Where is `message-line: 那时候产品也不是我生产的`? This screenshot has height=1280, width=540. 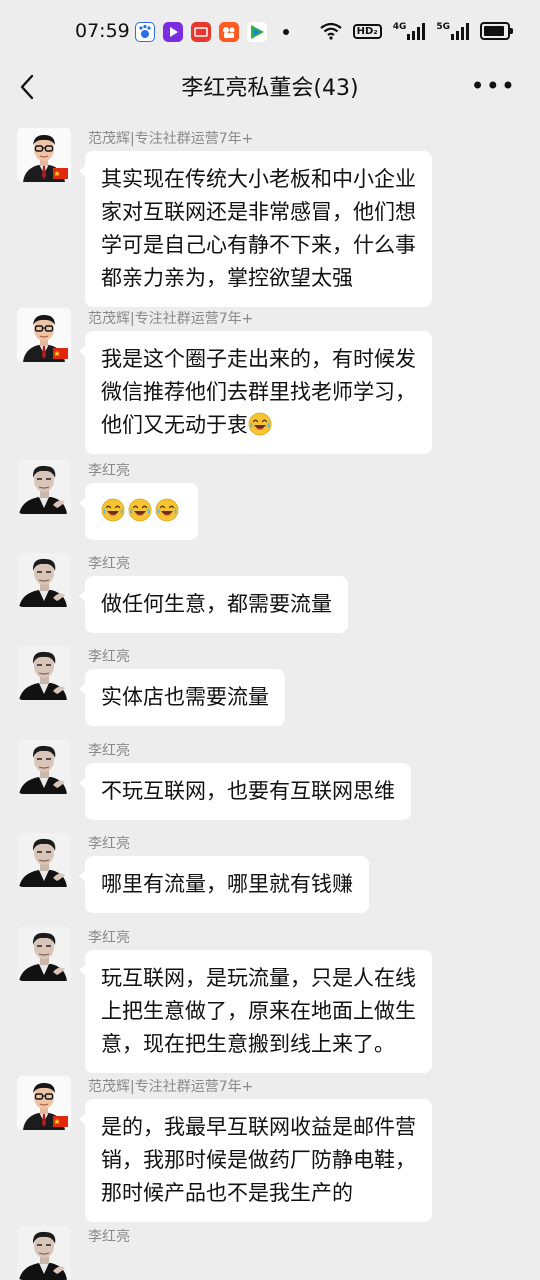
message-line: 那时候产品也不是我生产的 is located at coordinates (227, 1193).